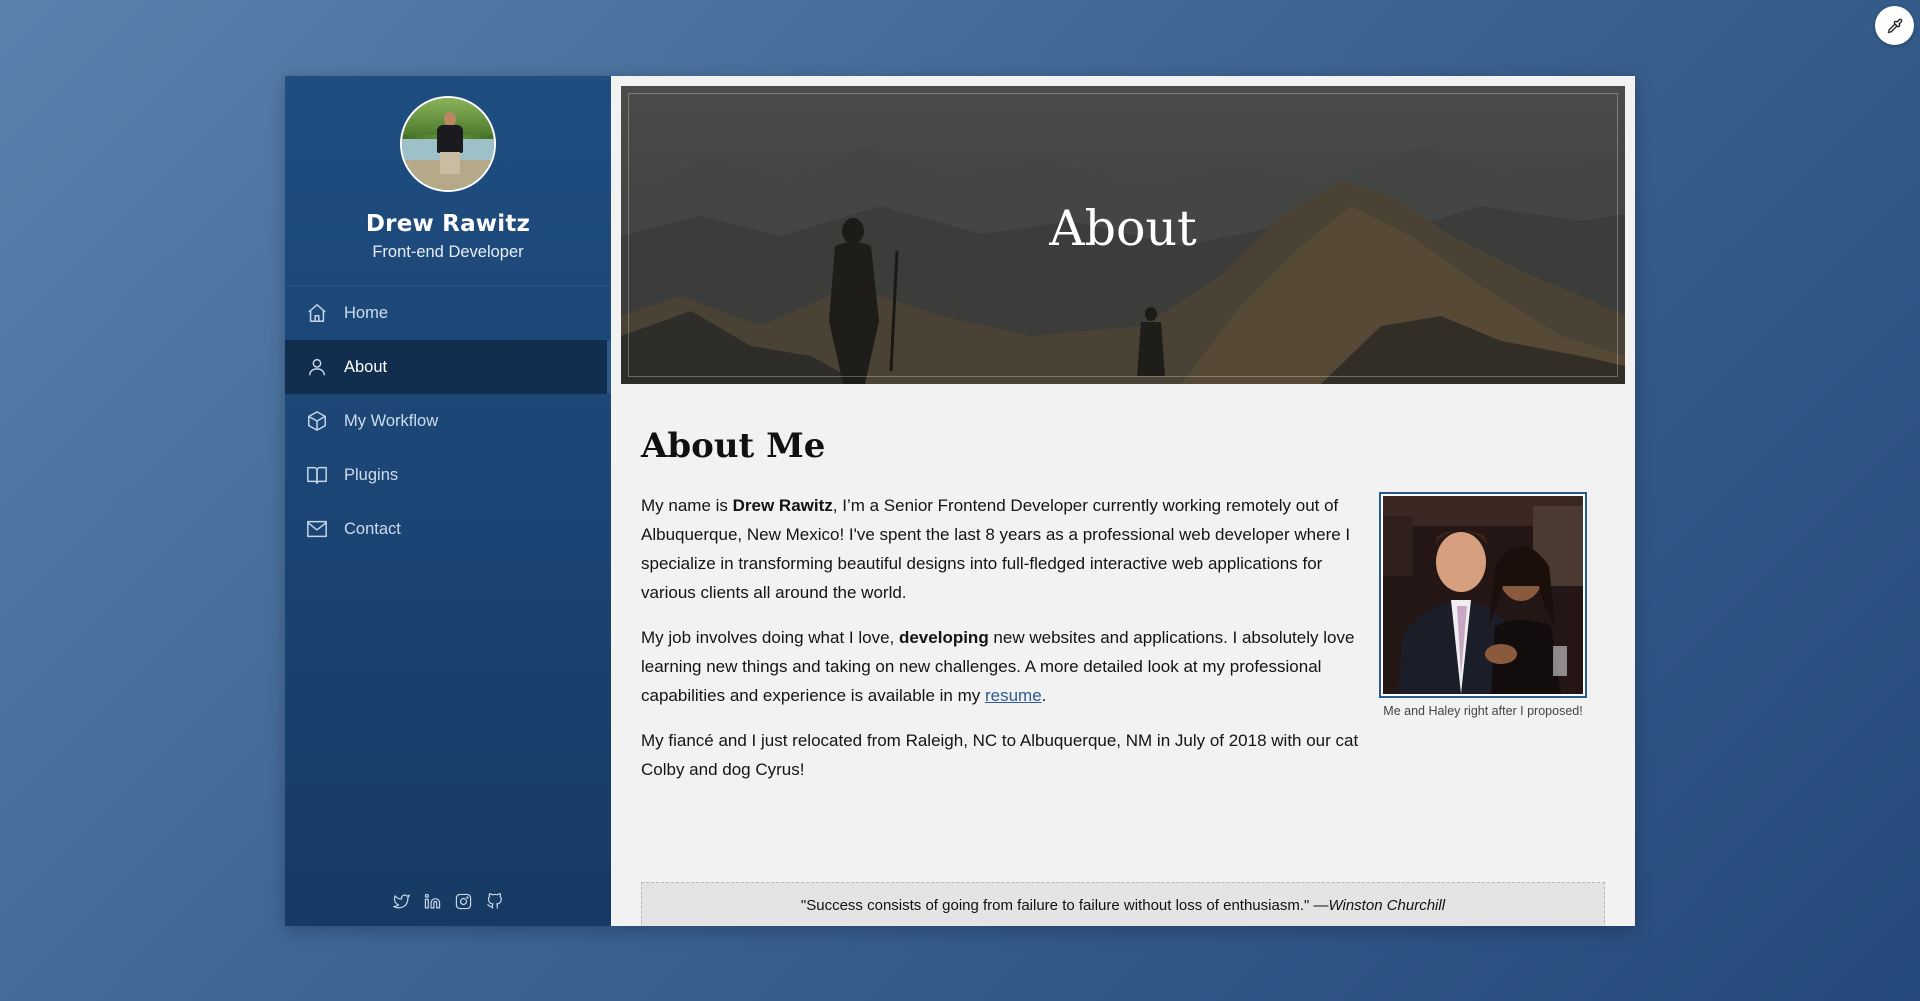 Image resolution: width=1920 pixels, height=1001 pixels. I want to click on twitter-icon, so click(401, 901).